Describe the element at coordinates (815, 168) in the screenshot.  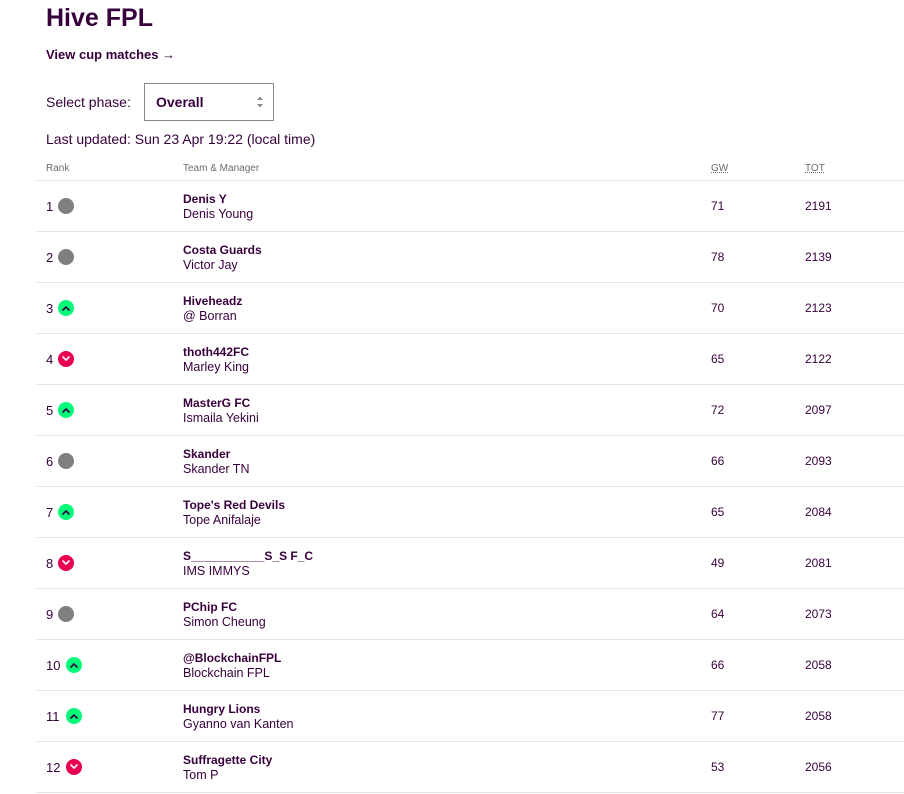
I see `column-tot: TOT` at that location.